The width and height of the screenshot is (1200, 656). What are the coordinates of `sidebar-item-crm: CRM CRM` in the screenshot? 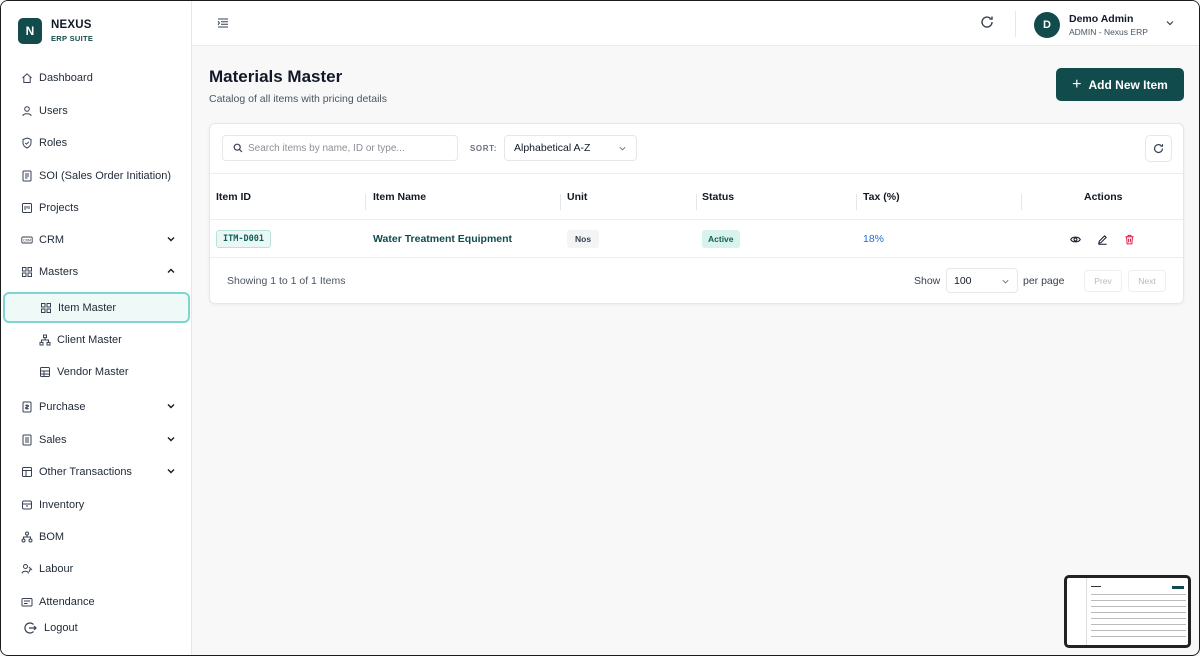 It's located at (96, 240).